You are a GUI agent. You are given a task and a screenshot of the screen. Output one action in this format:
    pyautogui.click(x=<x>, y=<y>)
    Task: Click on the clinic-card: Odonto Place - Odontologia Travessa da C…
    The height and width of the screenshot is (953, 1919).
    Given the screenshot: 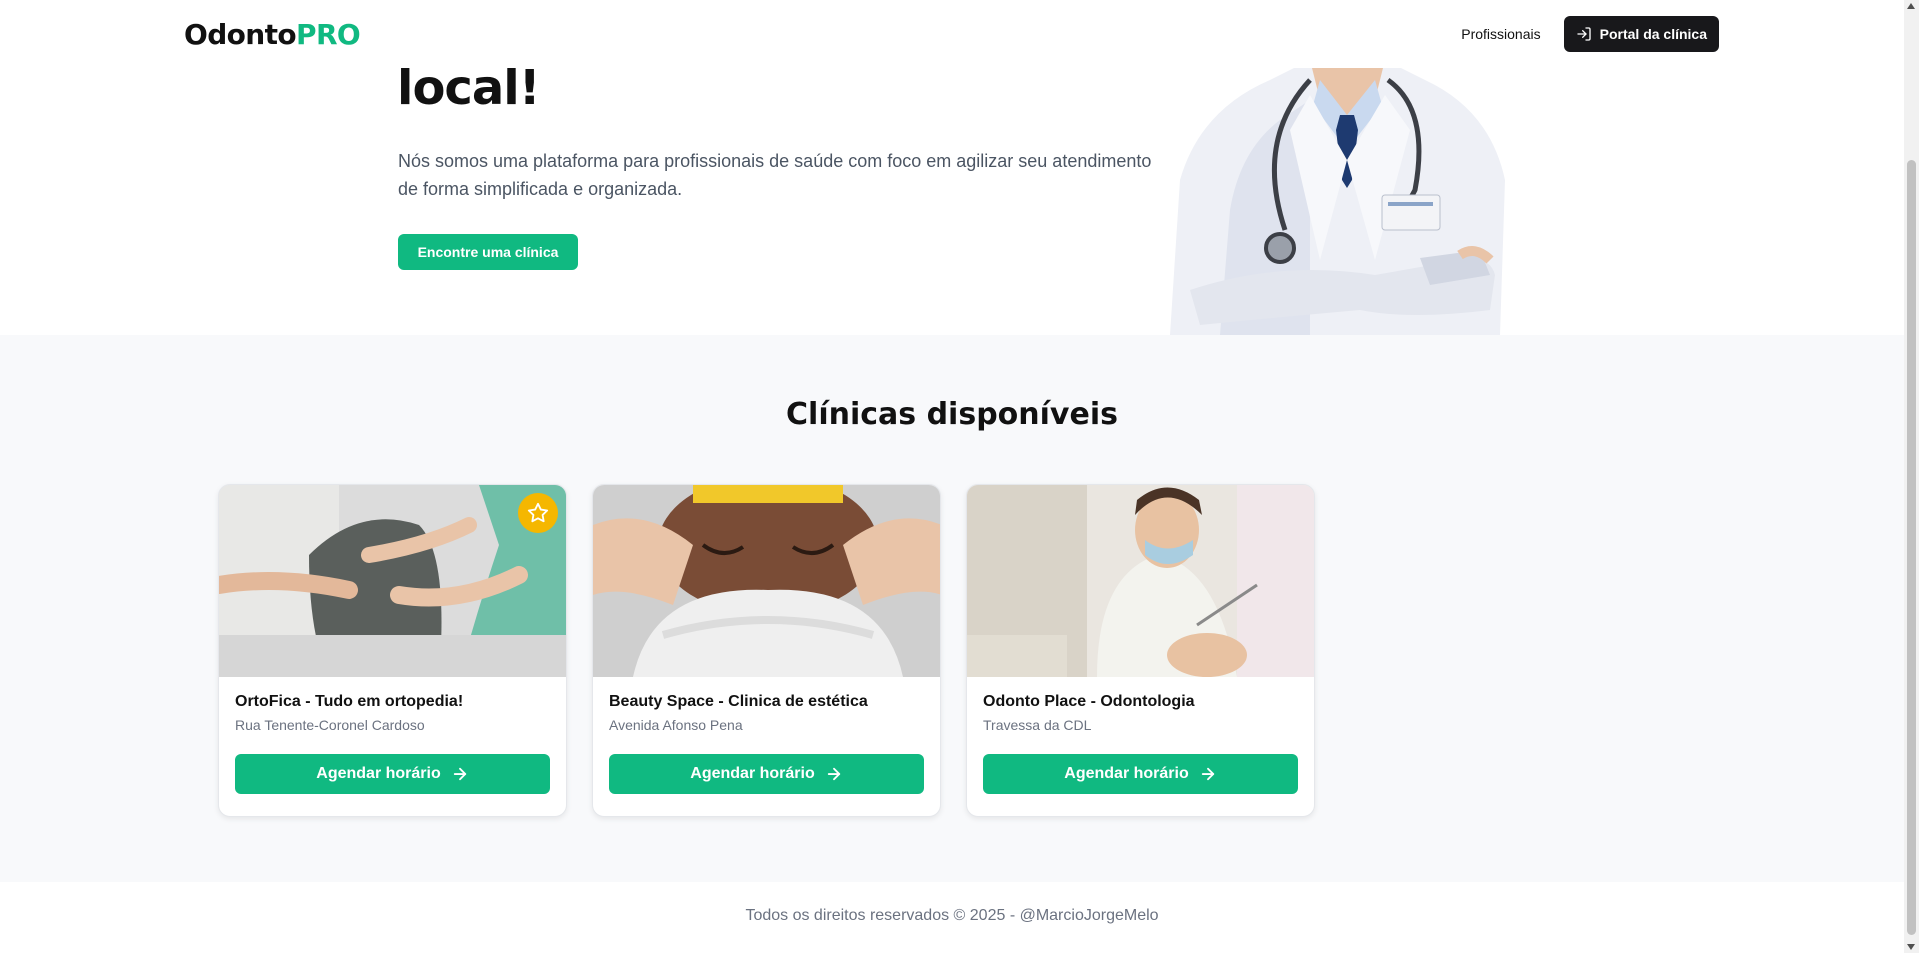 What is the action you would take?
    pyautogui.click(x=1140, y=650)
    